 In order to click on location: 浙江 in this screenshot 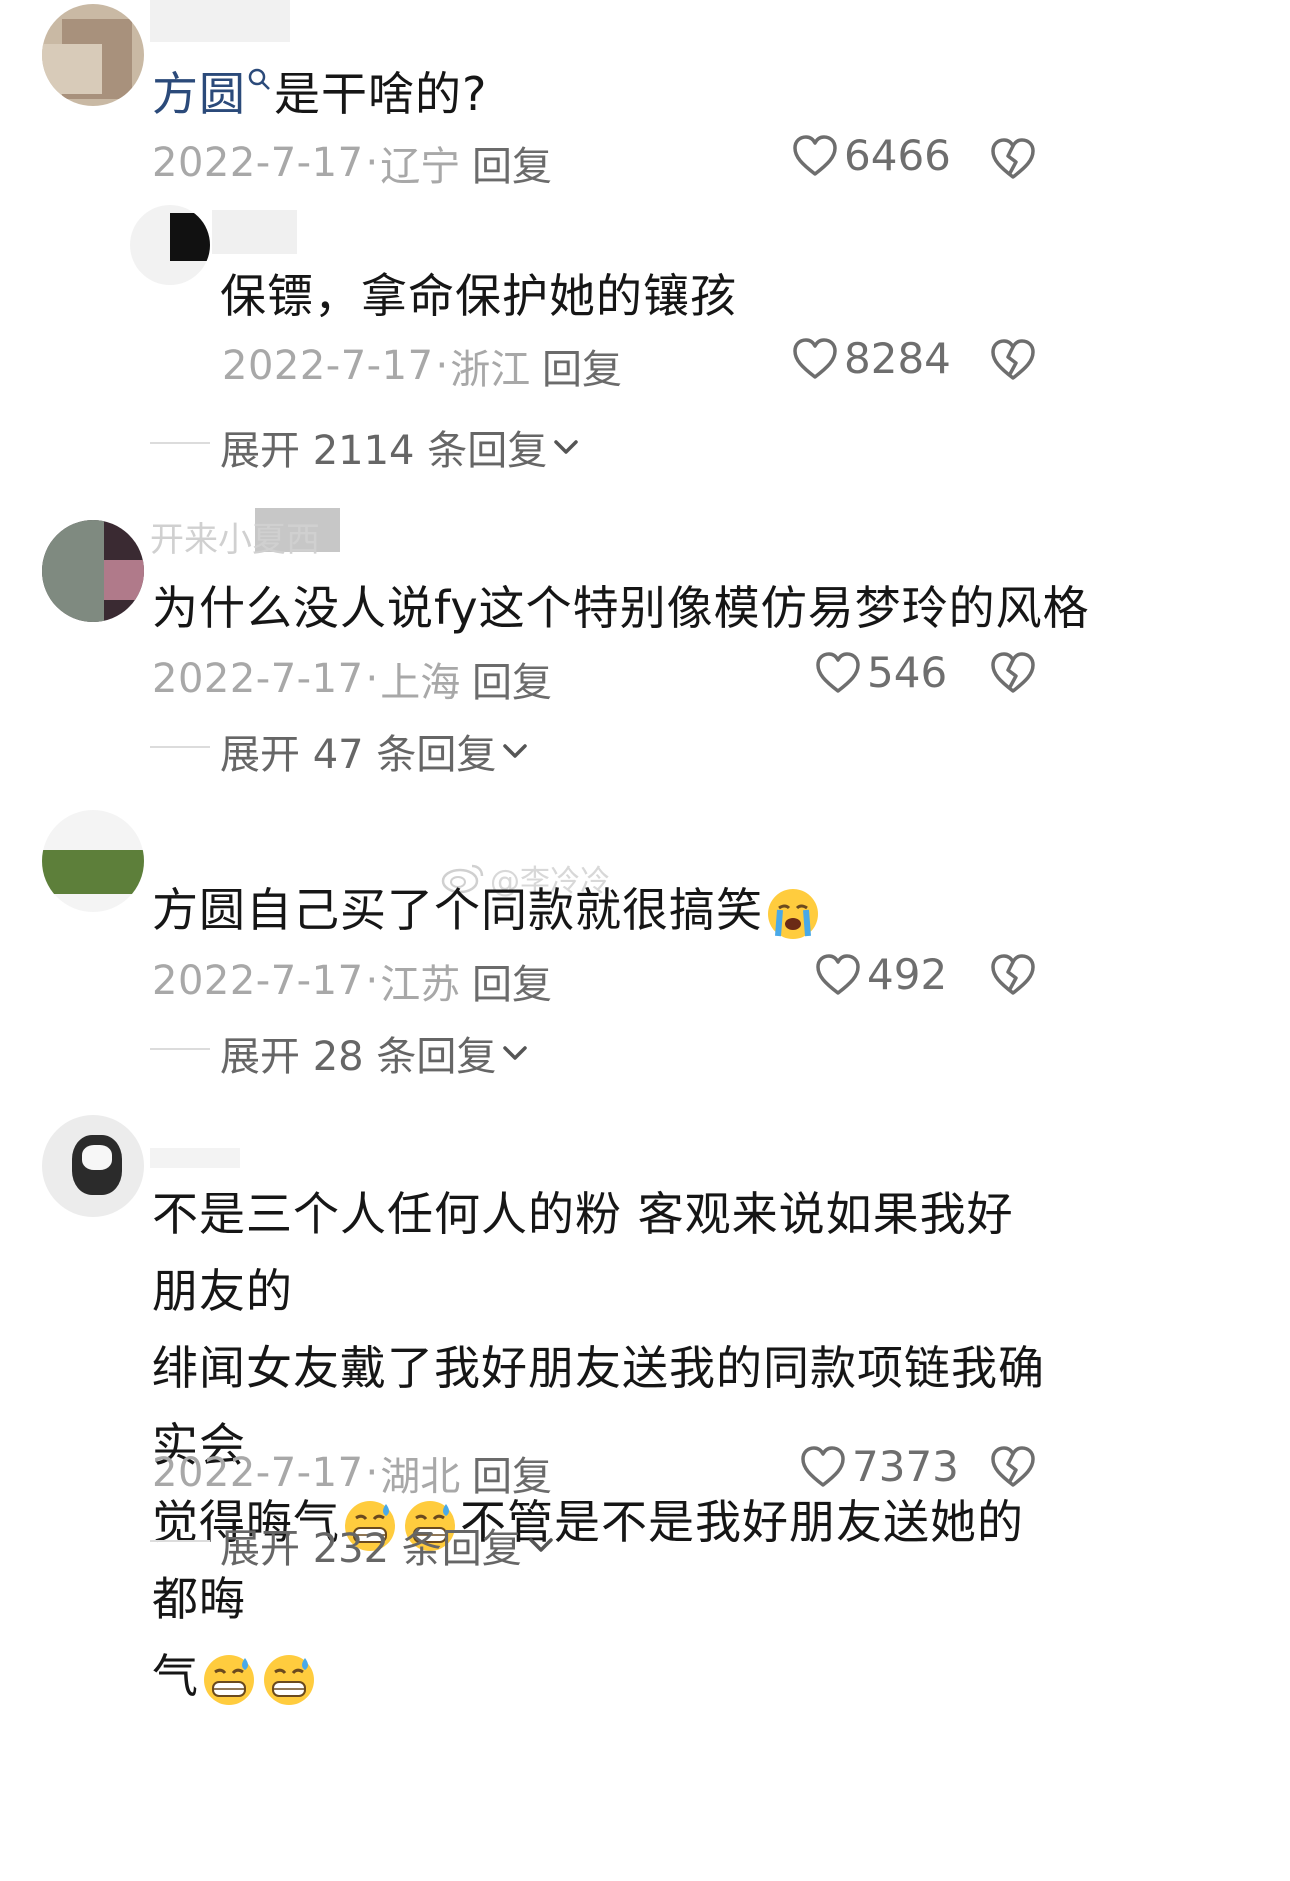, I will do `click(490, 370)`.